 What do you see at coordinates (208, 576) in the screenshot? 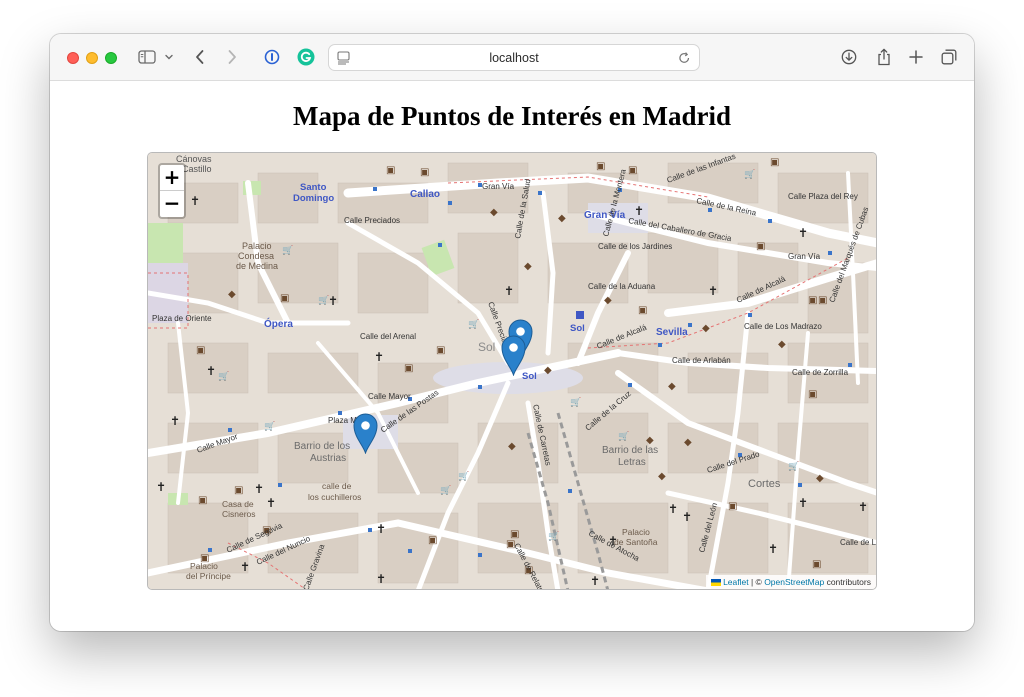
I see `map-label: del Príncipe` at bounding box center [208, 576].